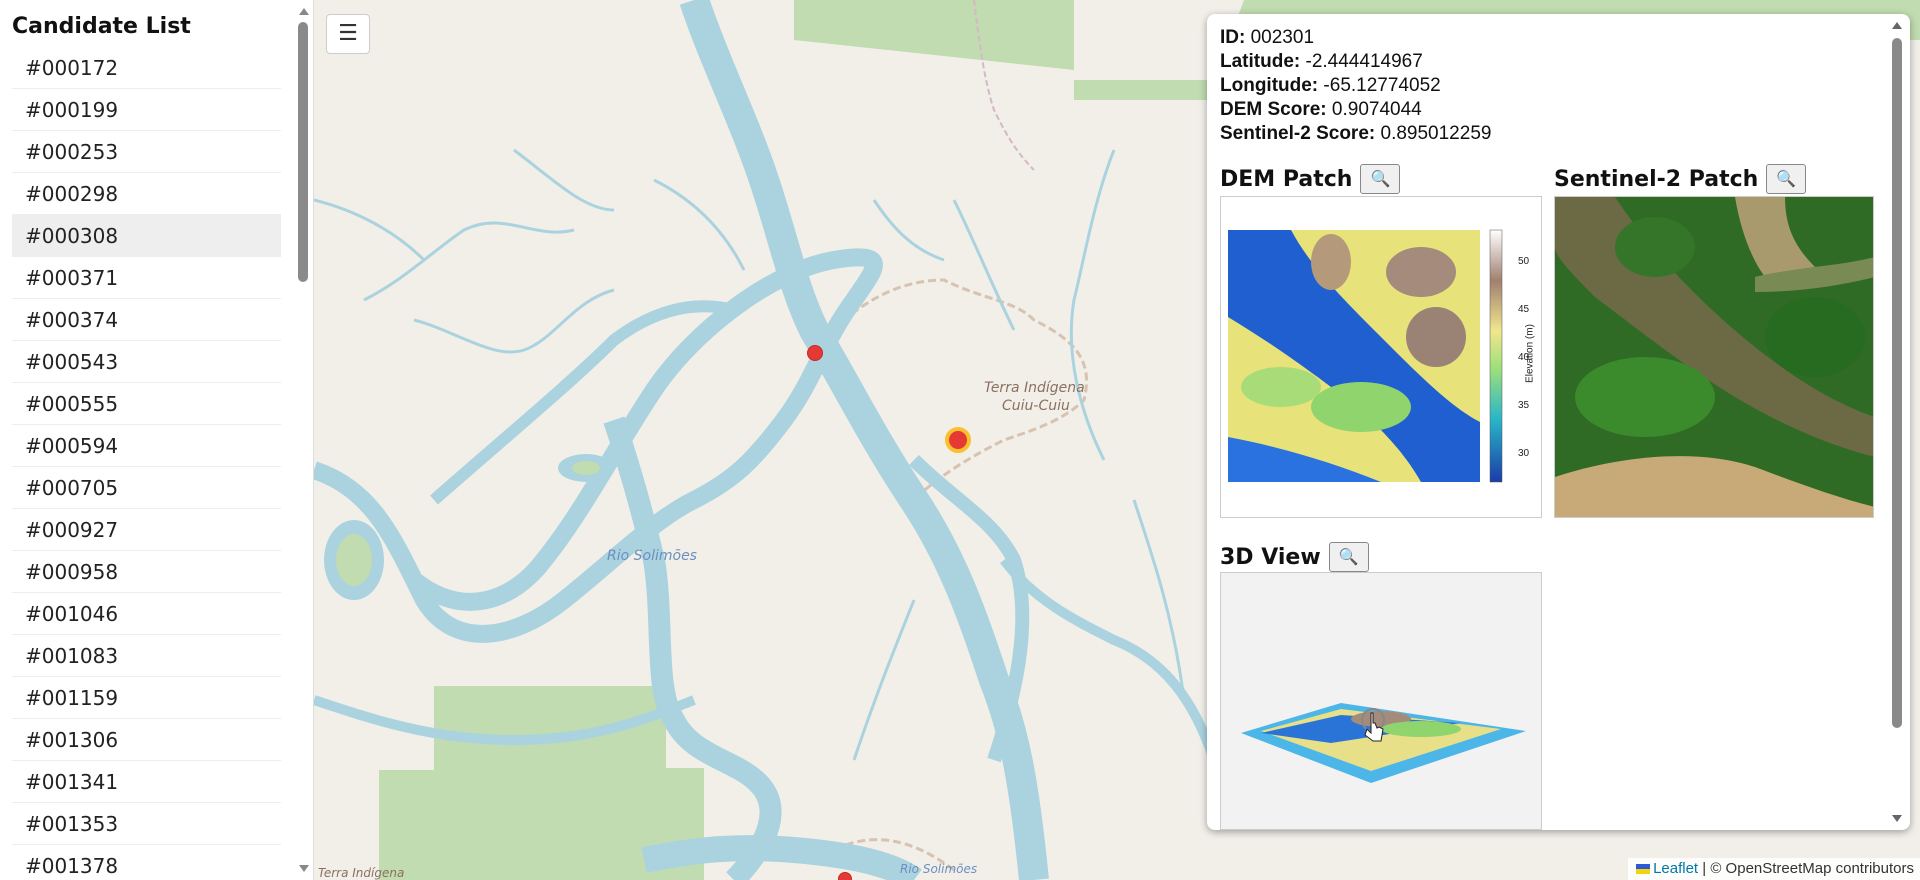  I want to click on candidate-list-item: #000371, so click(146, 278).